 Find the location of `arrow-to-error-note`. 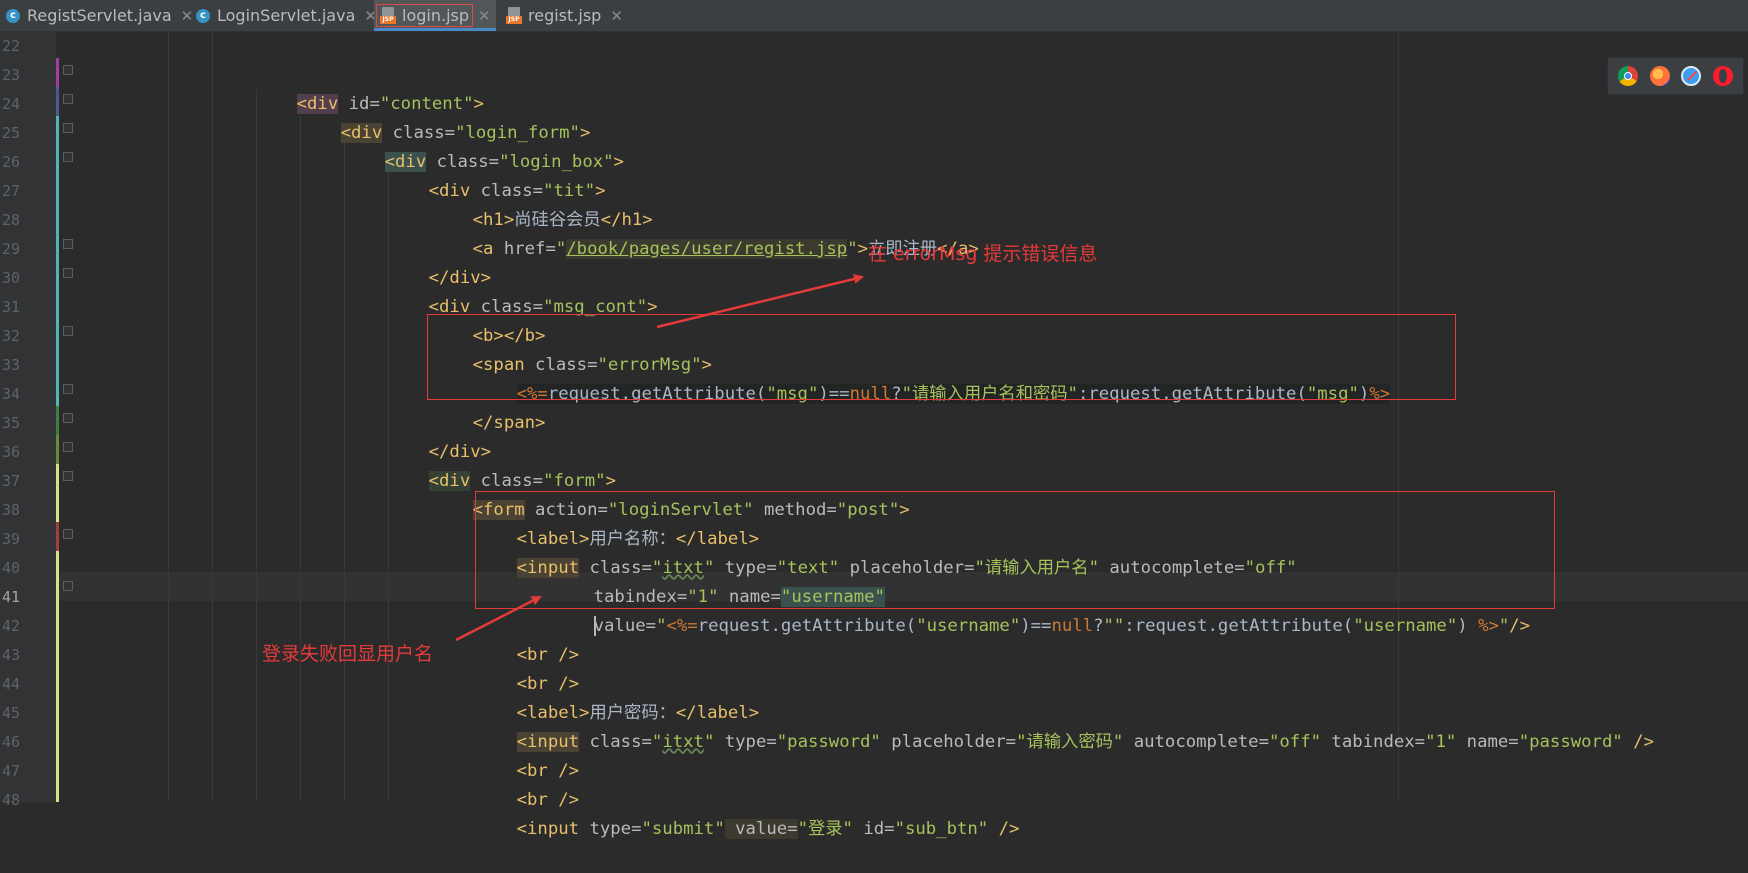

arrow-to-error-note is located at coordinates (760, 301).